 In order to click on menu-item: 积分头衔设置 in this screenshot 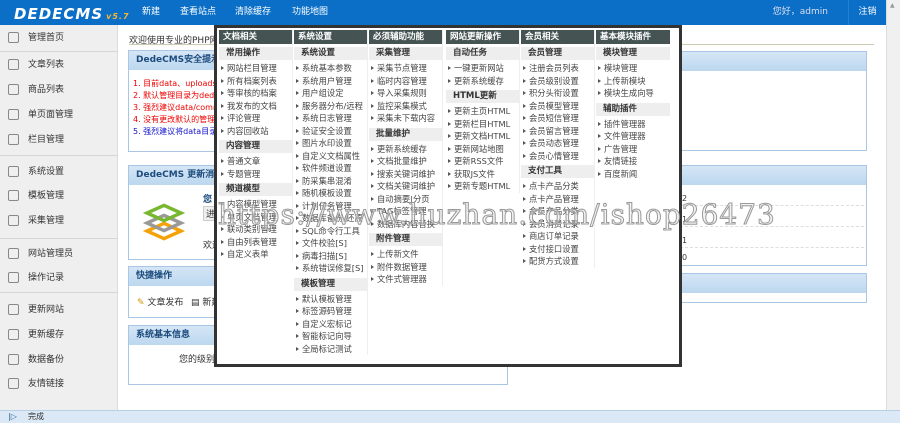, I will do `click(557, 93)`.